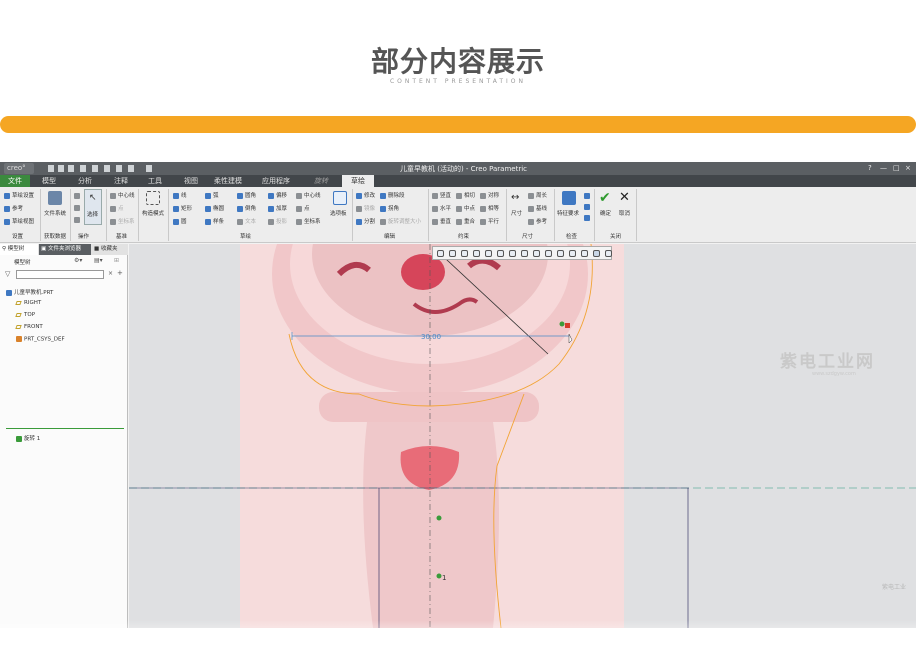 Image resolution: width=916 pixels, height=650 pixels. What do you see at coordinates (246, 195) in the screenshot?
I see `fillet-tool: 圆角` at bounding box center [246, 195].